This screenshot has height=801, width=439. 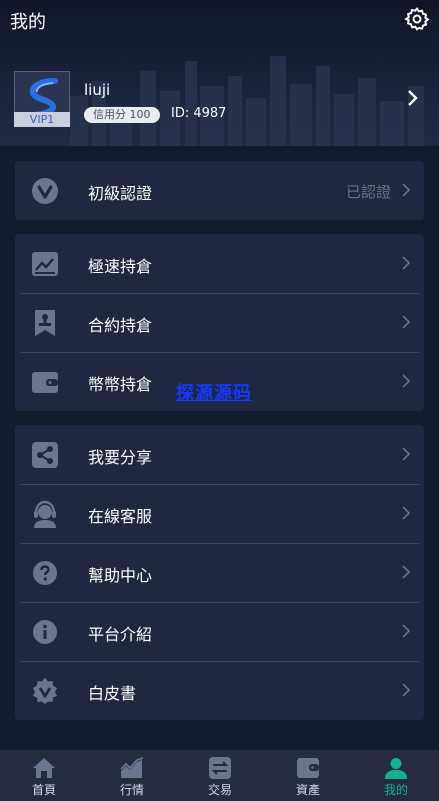 I want to click on tab-market: 行情, so click(x=132, y=775).